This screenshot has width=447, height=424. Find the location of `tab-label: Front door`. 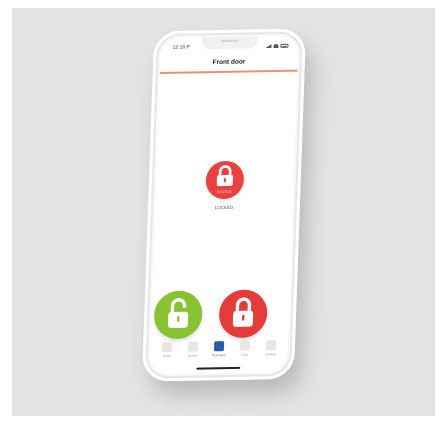

tab-label: Front door is located at coordinates (218, 355).